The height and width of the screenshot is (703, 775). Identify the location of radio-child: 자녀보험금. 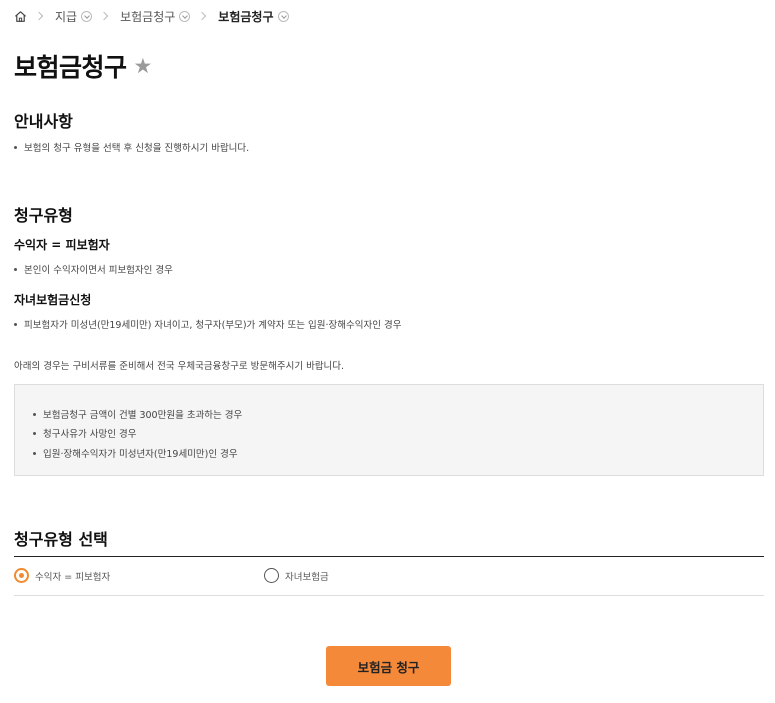
(296, 575).